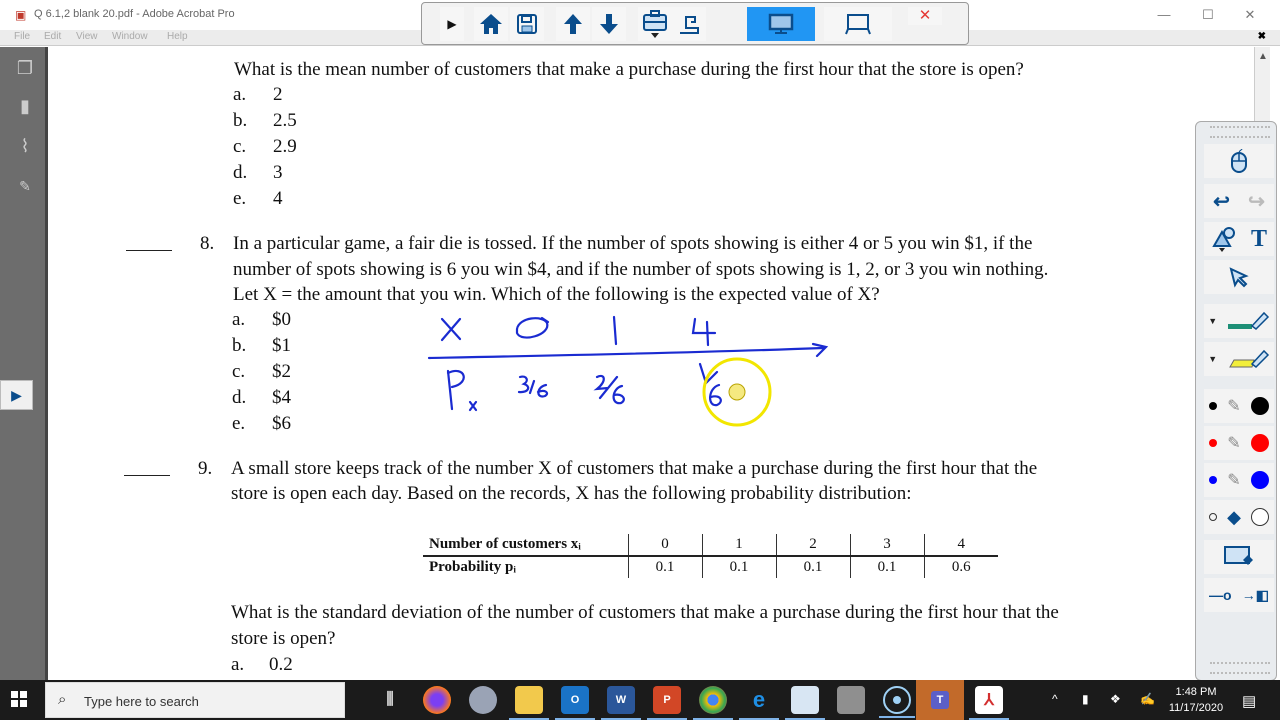  What do you see at coordinates (897, 702) in the screenshot?
I see `cortana-button` at bounding box center [897, 702].